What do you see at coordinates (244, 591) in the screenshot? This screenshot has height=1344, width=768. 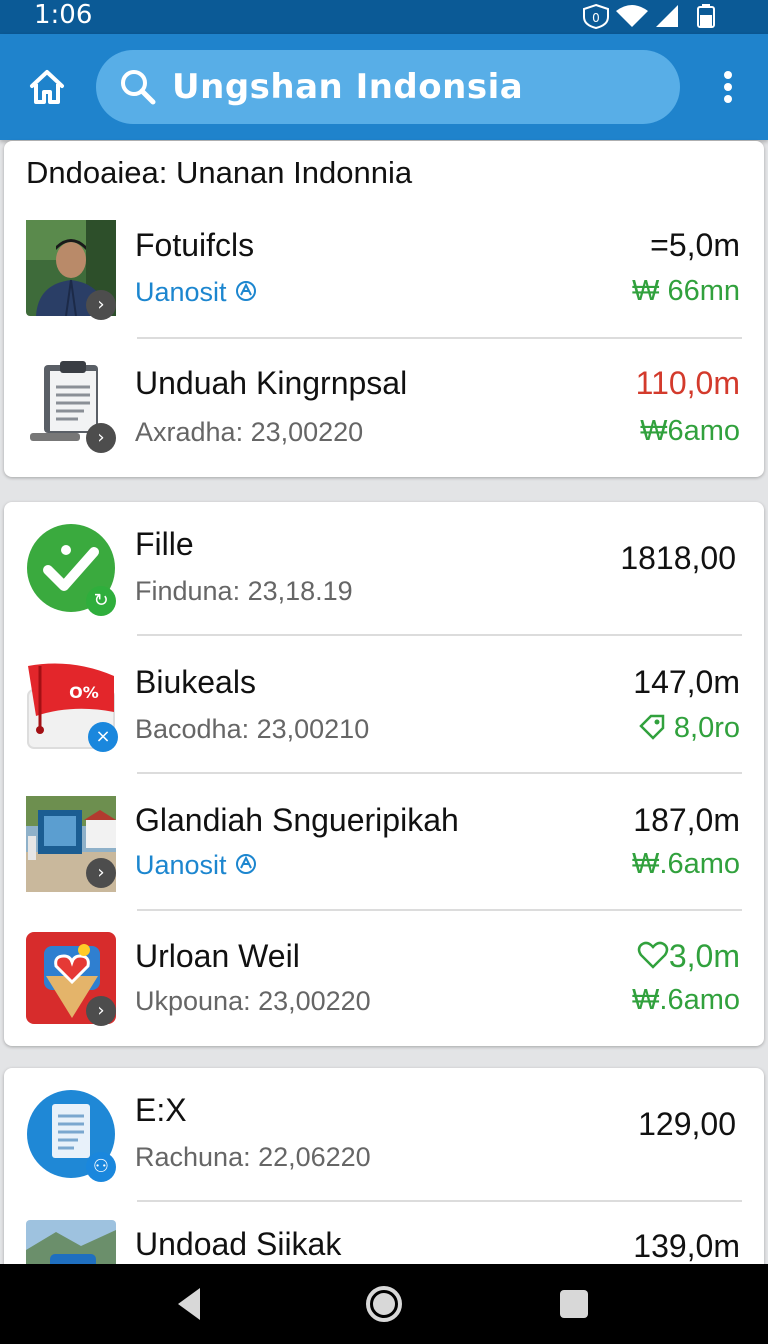 I see `item-subtitle: Finduna: 23,18.19` at bounding box center [244, 591].